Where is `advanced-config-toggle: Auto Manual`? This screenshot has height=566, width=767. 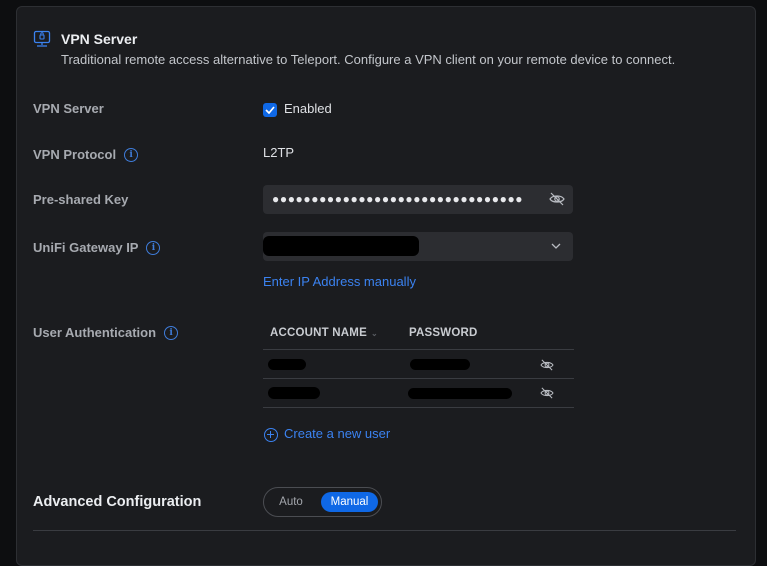 advanced-config-toggle: Auto Manual is located at coordinates (322, 502).